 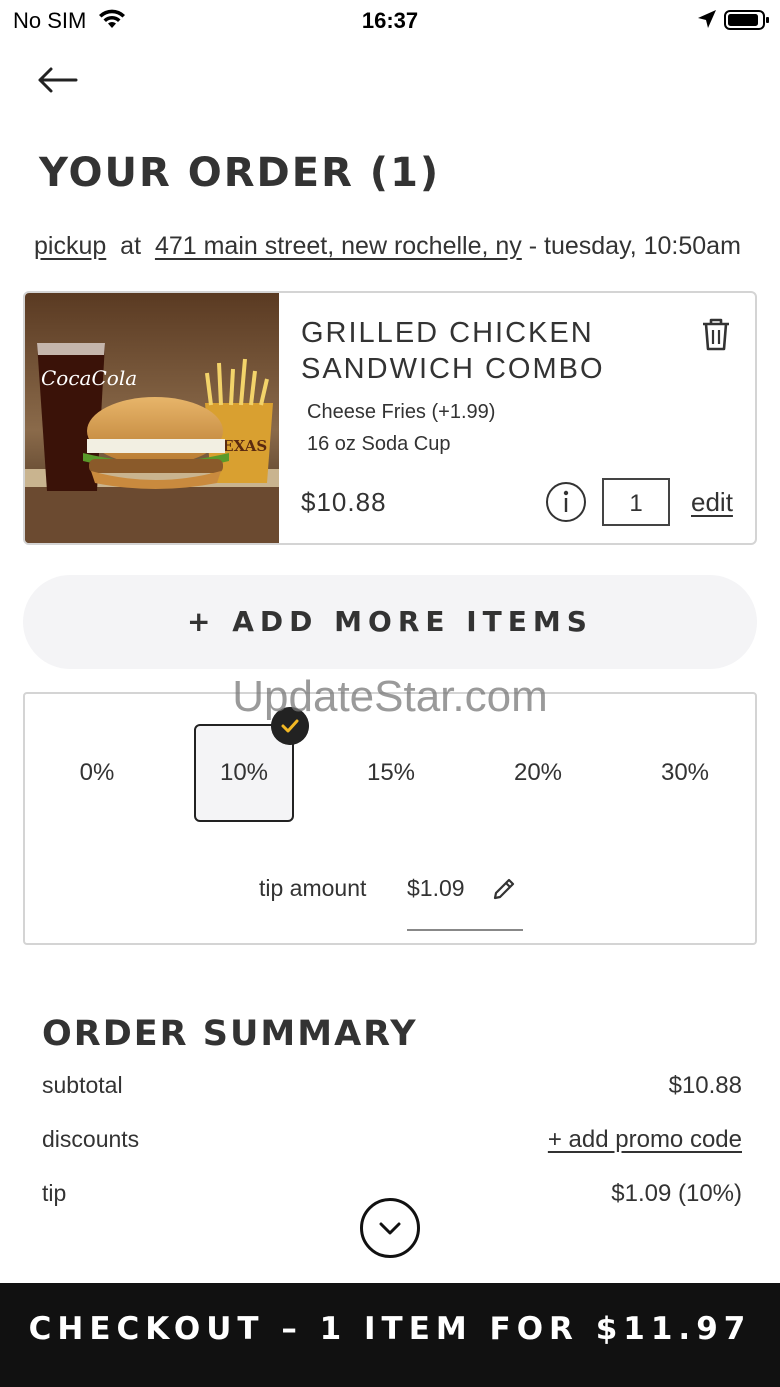 What do you see at coordinates (566, 502) in the screenshot?
I see `info-icon` at bounding box center [566, 502].